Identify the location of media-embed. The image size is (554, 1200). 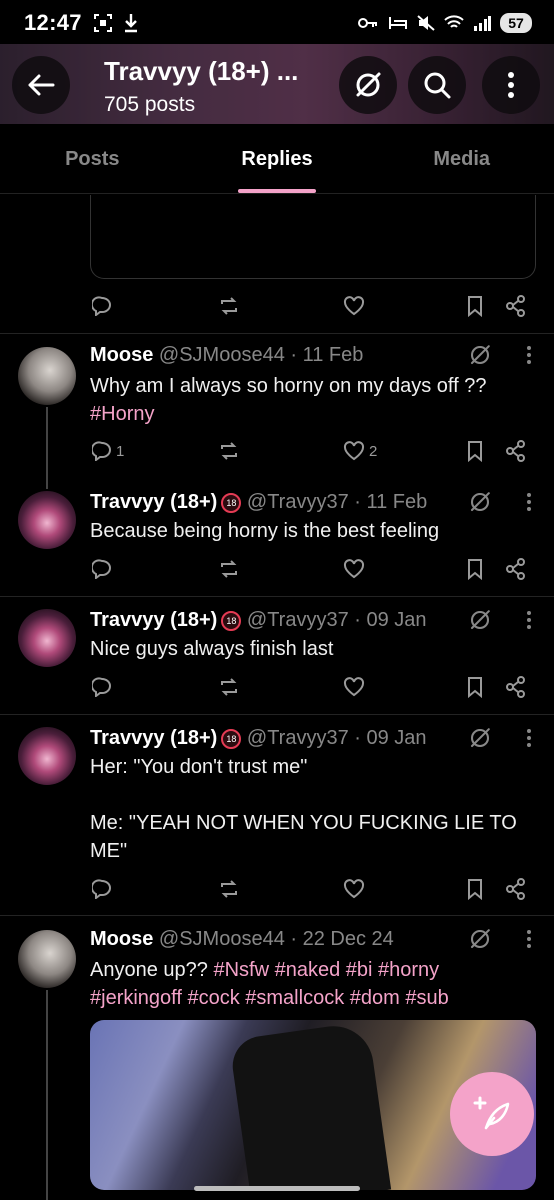
(313, 237).